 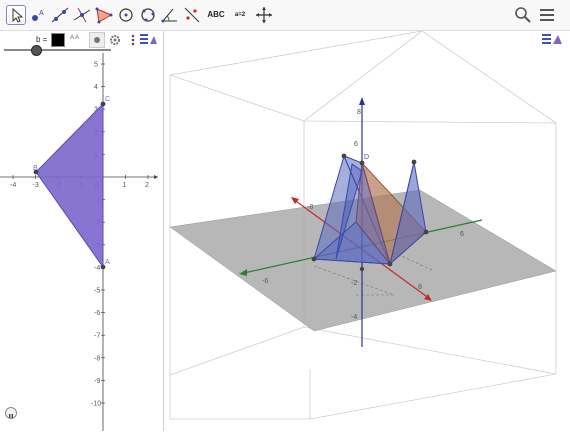 I want to click on pause-icon, so click(x=11, y=416).